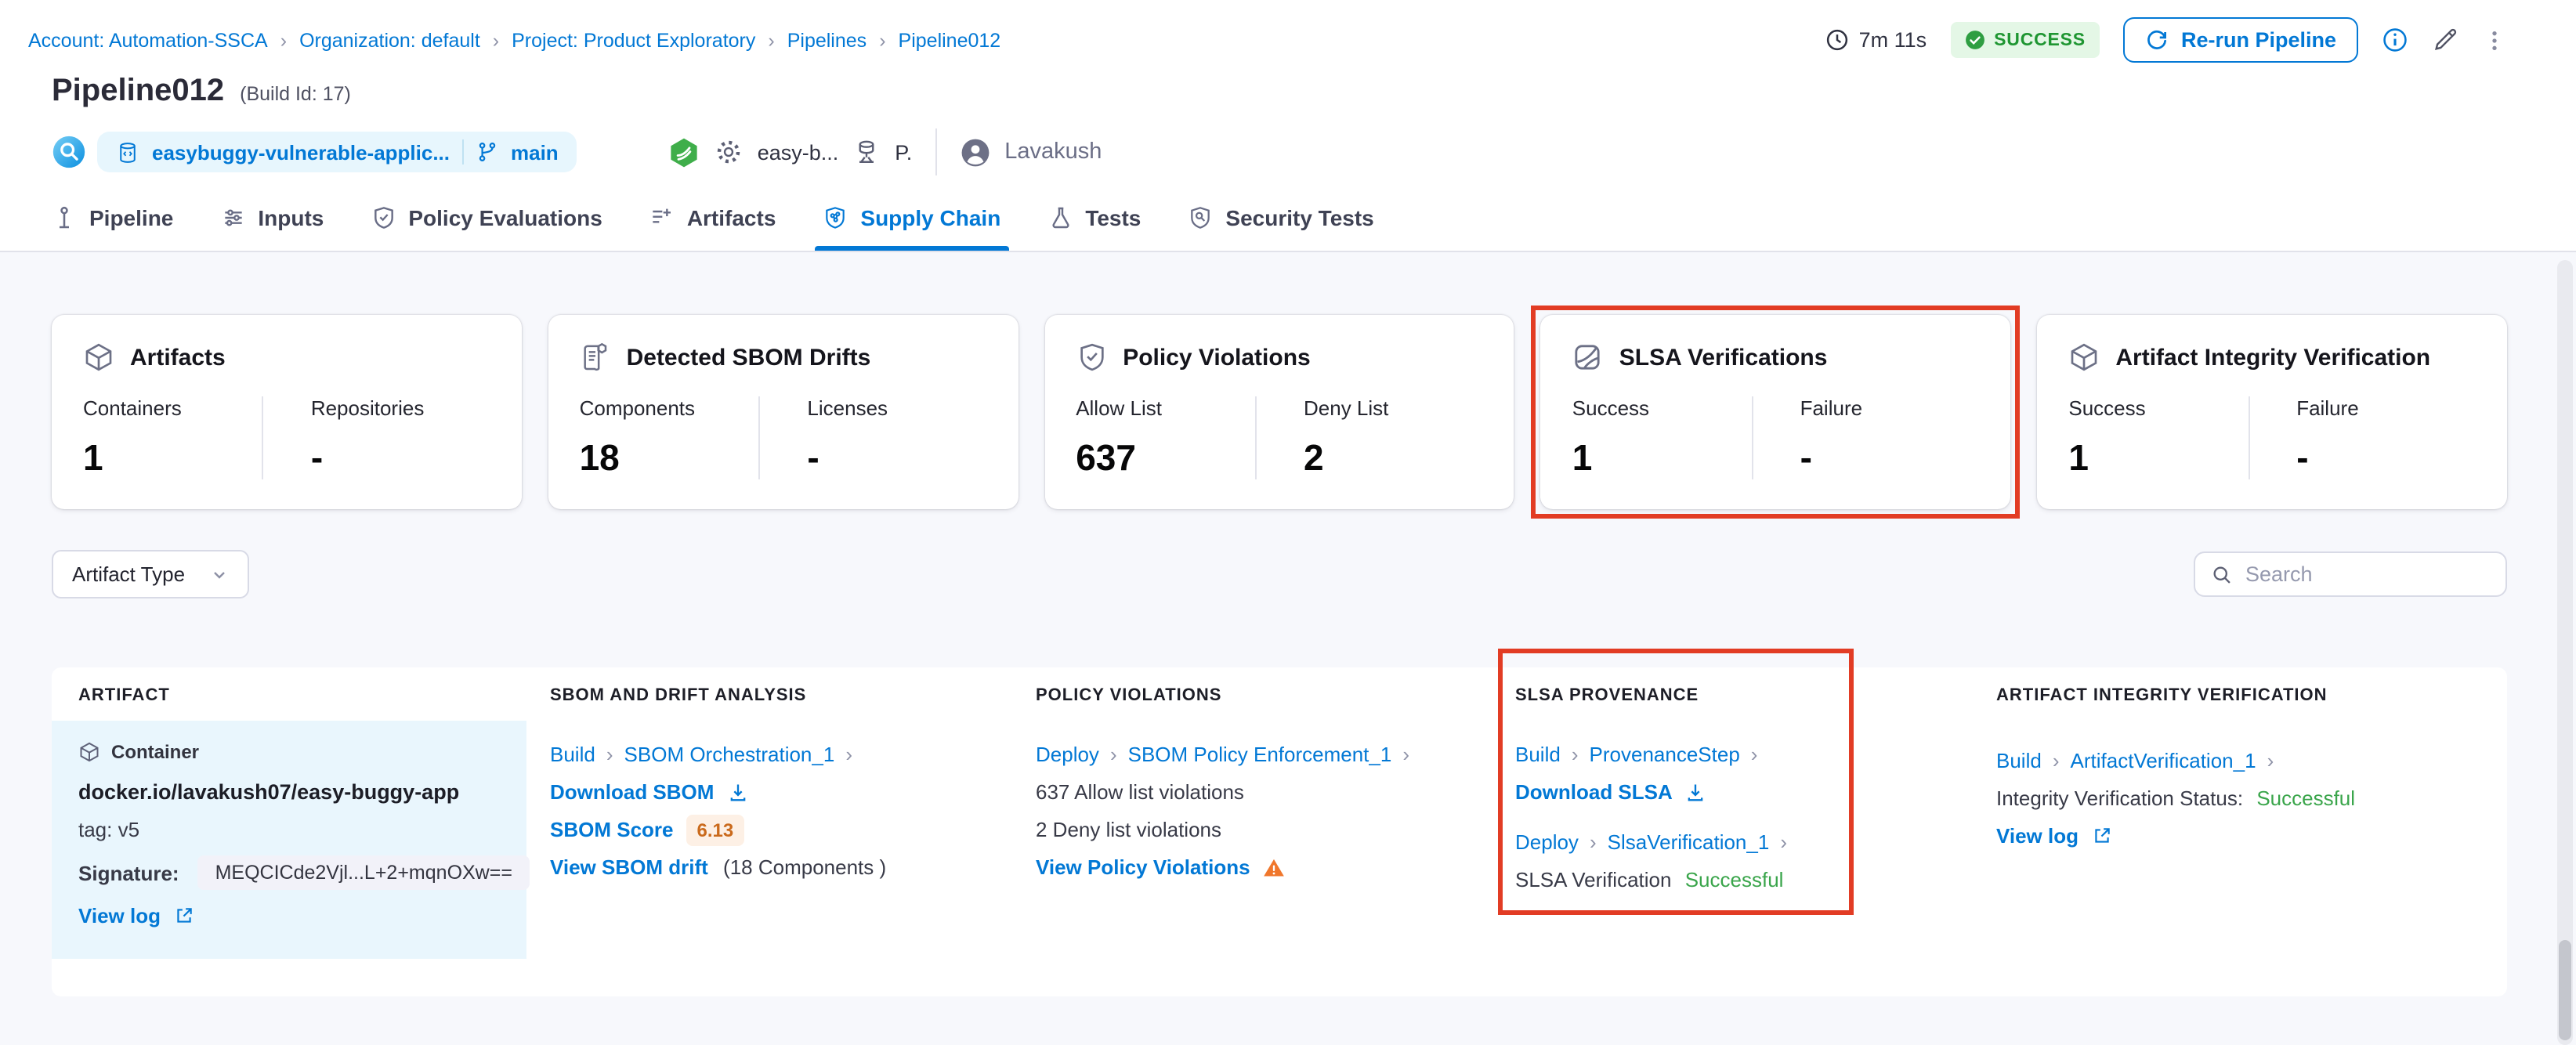 The height and width of the screenshot is (1045, 2576). Describe the element at coordinates (112, 228) in the screenshot. I see `tab-pipeline: Pipeline` at that location.